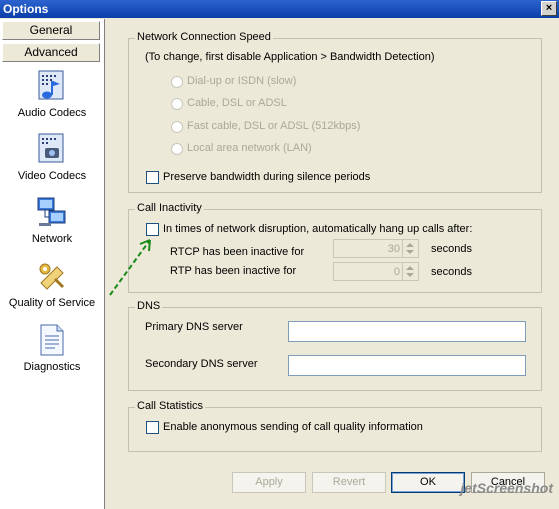 Image resolution: width=559 pixels, height=509 pixels. Describe the element at coordinates (52, 149) in the screenshot. I see `video-codecs-icon` at that location.